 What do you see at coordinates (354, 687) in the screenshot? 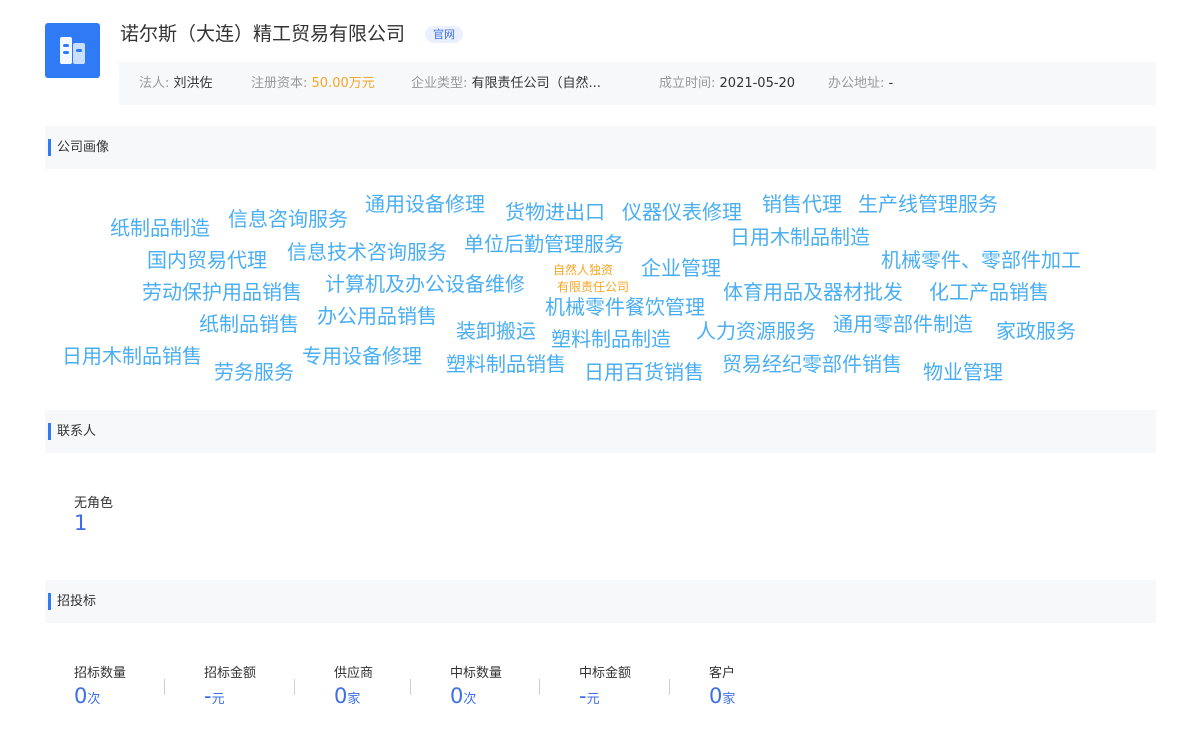
I see `stat-suppliers: 供应商 0家` at bounding box center [354, 687].